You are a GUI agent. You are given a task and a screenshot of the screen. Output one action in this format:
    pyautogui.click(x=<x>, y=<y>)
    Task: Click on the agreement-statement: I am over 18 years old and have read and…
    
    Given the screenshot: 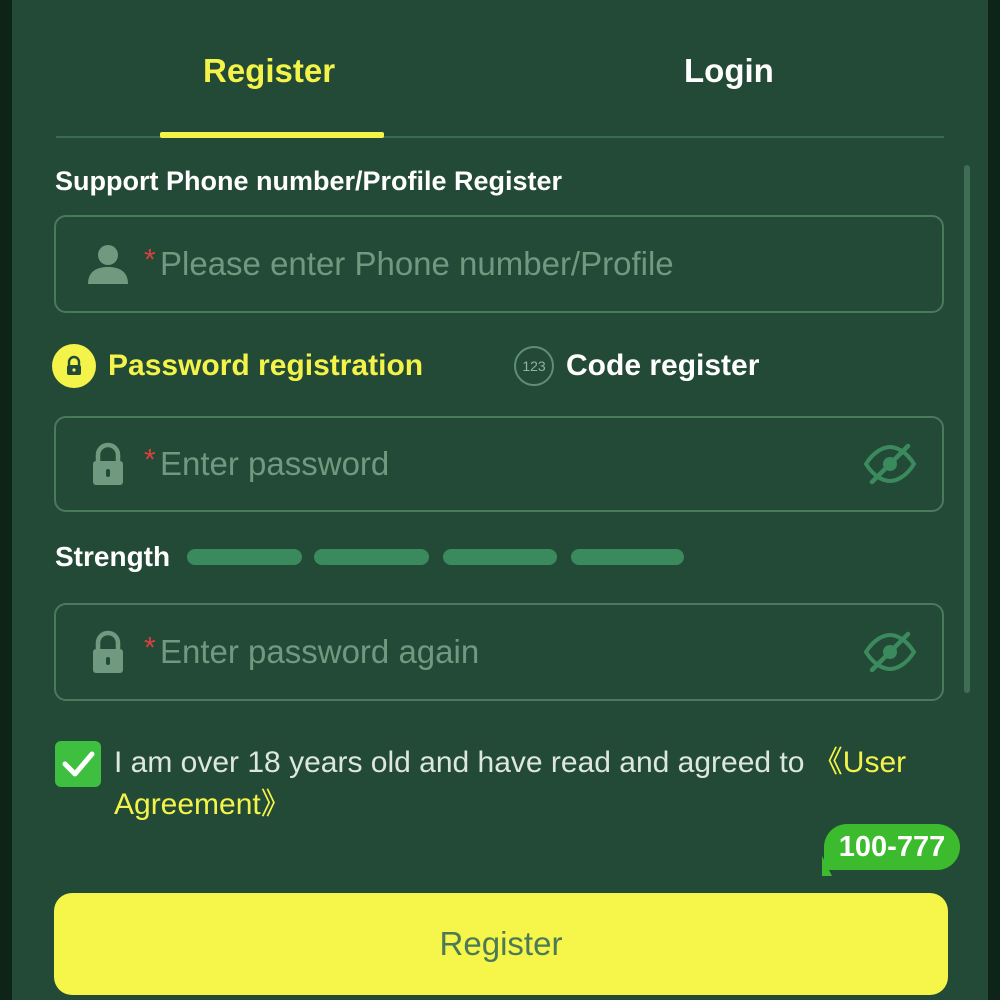 What is the action you would take?
    pyautogui.click(x=463, y=762)
    